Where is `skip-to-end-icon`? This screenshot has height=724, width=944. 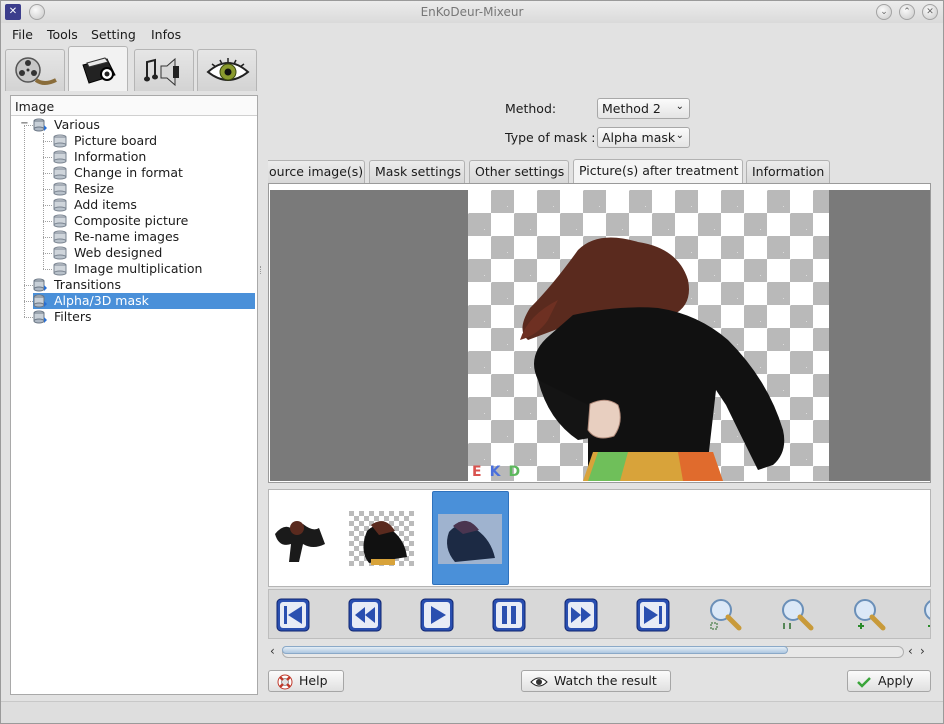 skip-to-end-icon is located at coordinates (653, 615).